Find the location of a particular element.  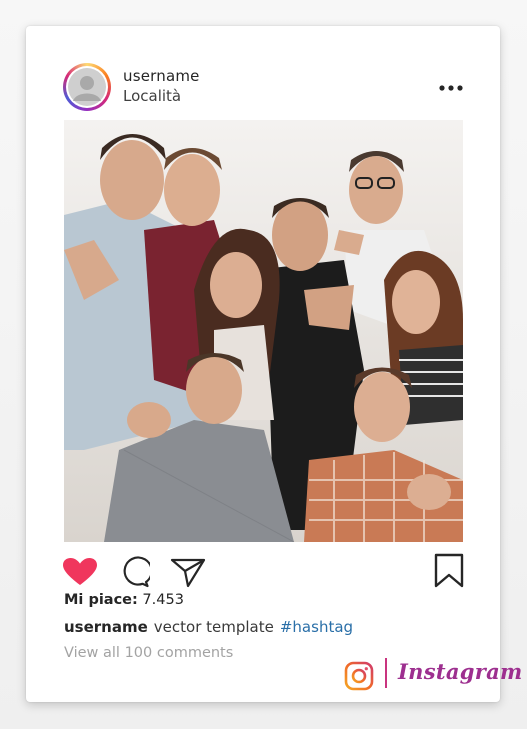

avatar-frame is located at coordinates (87, 87).